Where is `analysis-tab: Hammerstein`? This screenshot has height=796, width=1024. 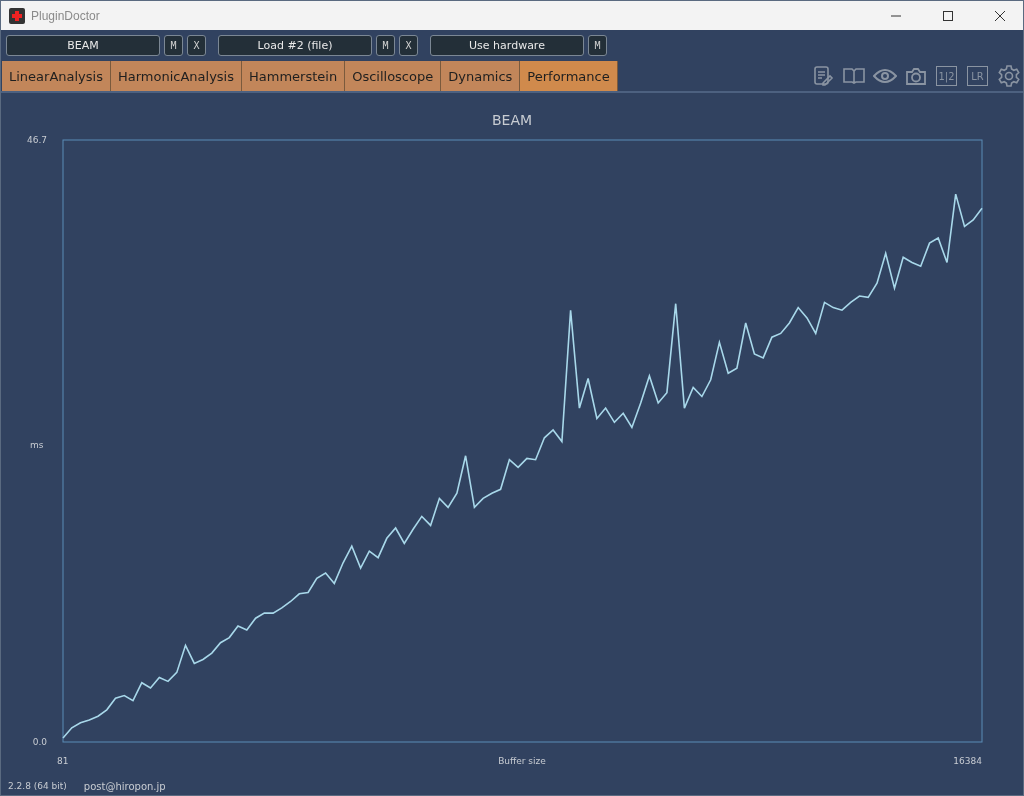
analysis-tab: Hammerstein is located at coordinates (294, 76).